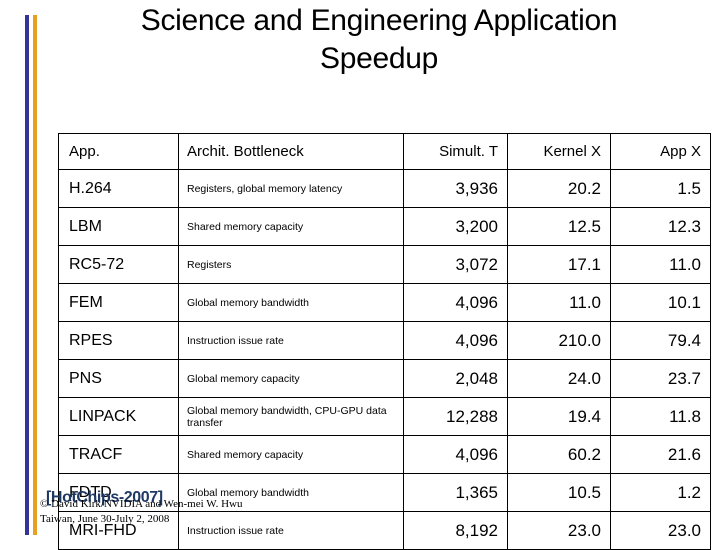 Image resolution: width=720 pixels, height=550 pixels. I want to click on cell-kernel-x: 12.5, so click(559, 226).